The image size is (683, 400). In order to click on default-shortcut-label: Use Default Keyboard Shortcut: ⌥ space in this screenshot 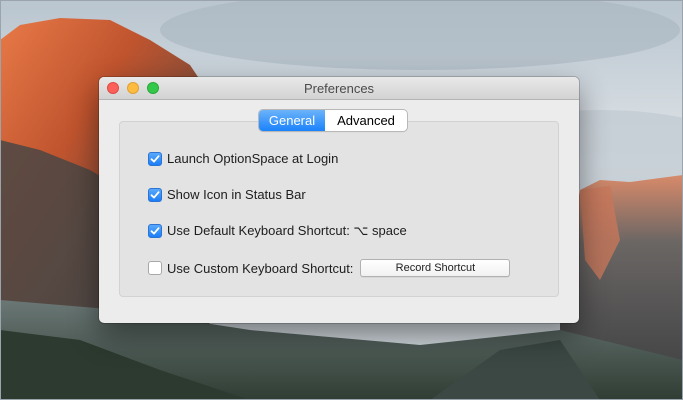, I will do `click(287, 230)`.